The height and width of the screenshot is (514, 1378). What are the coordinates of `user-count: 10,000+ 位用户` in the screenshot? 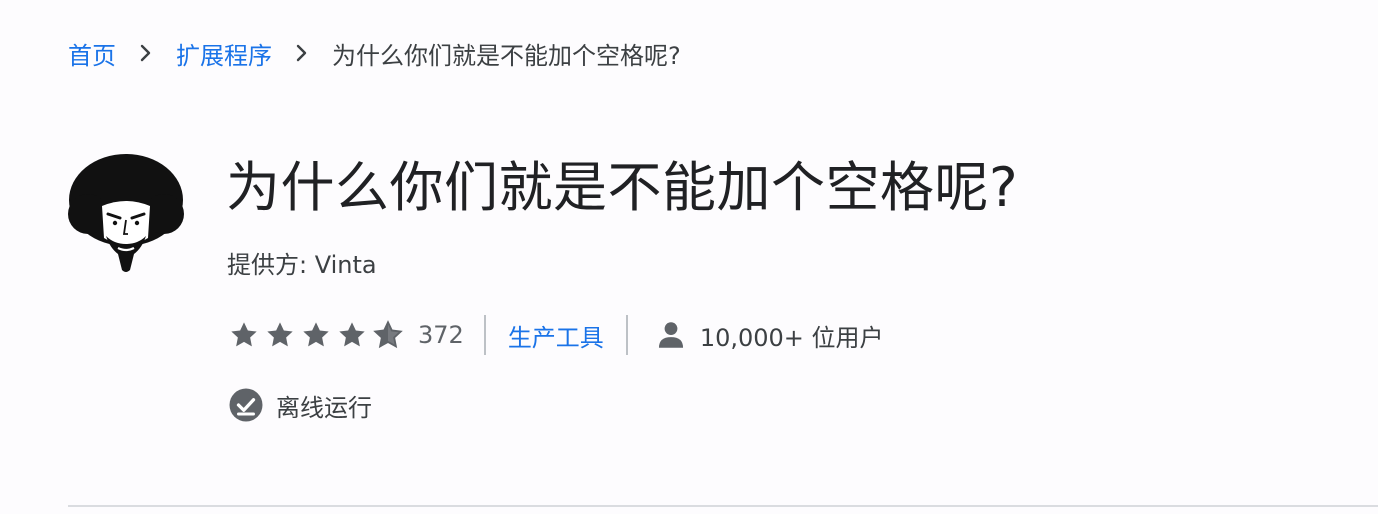 It's located at (769, 335).